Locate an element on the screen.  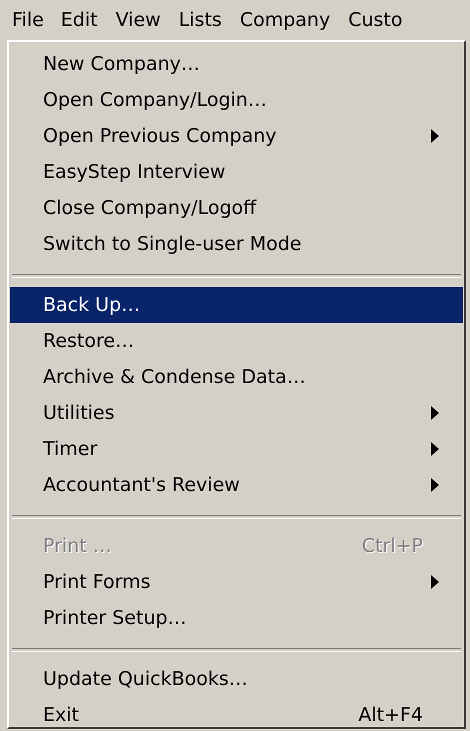
menu-title: Company is located at coordinates (285, 20).